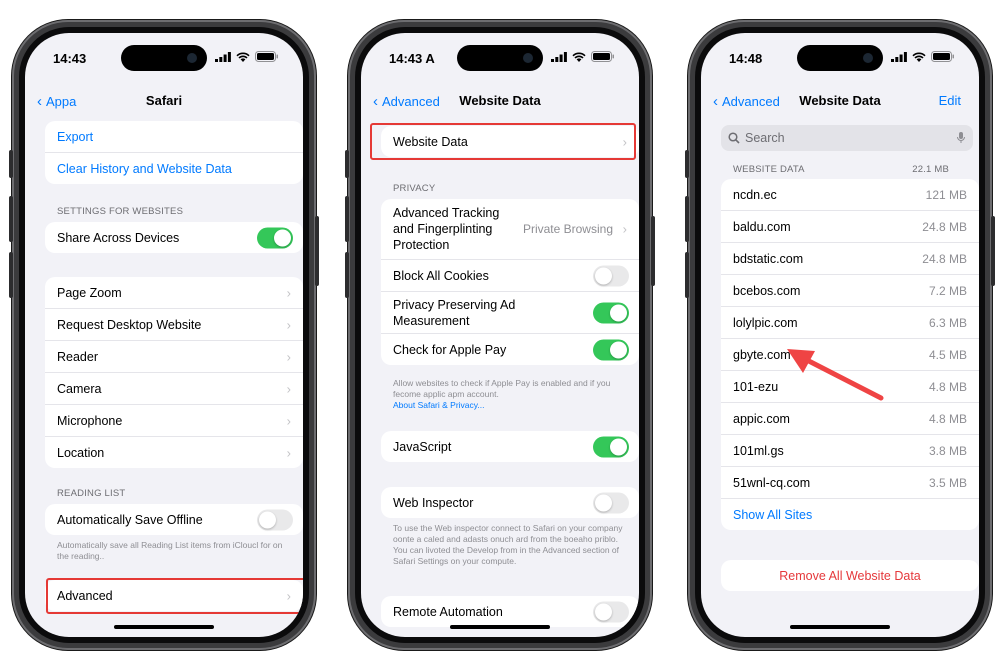  Describe the element at coordinates (433, 502) in the screenshot. I see `web-inspector-label: Web Inspector` at that location.